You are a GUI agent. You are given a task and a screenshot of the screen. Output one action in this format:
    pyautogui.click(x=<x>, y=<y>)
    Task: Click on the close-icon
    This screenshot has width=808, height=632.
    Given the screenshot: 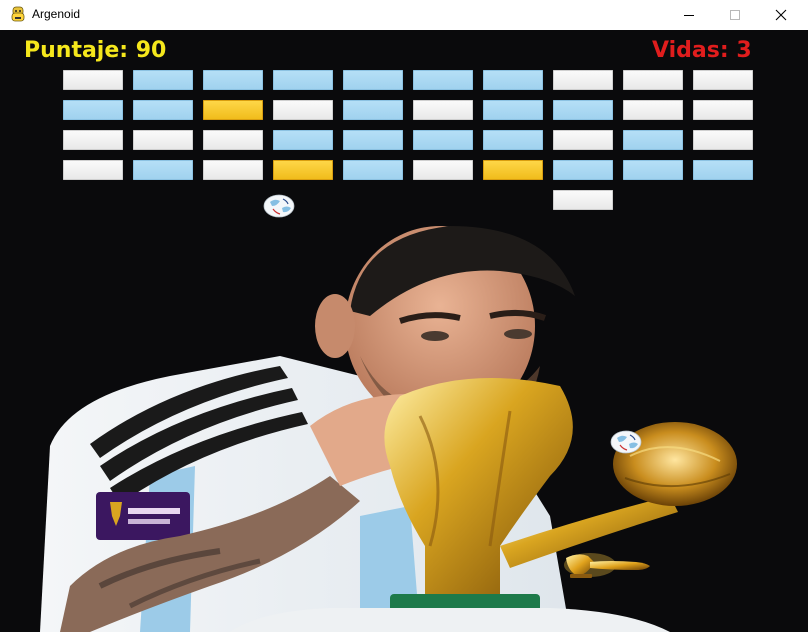 What is the action you would take?
    pyautogui.click(x=781, y=15)
    